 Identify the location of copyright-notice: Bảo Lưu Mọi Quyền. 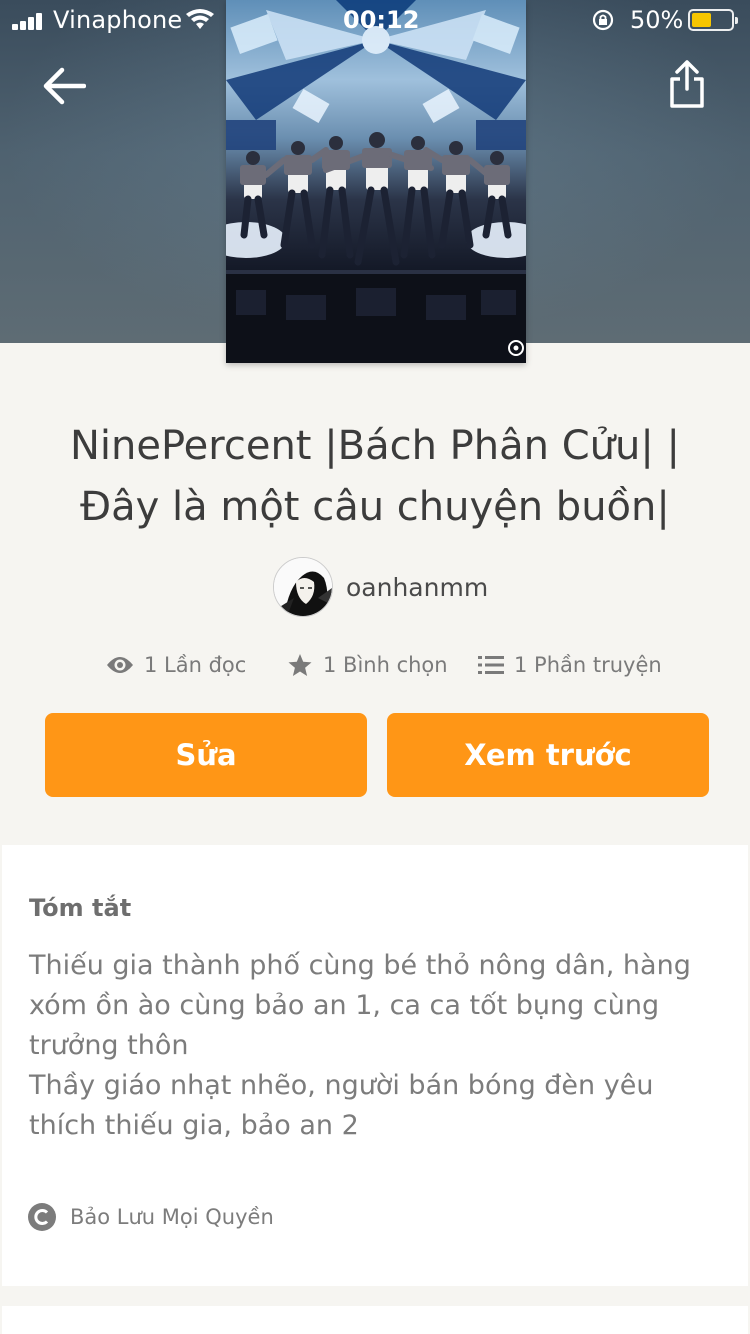
(150, 1217).